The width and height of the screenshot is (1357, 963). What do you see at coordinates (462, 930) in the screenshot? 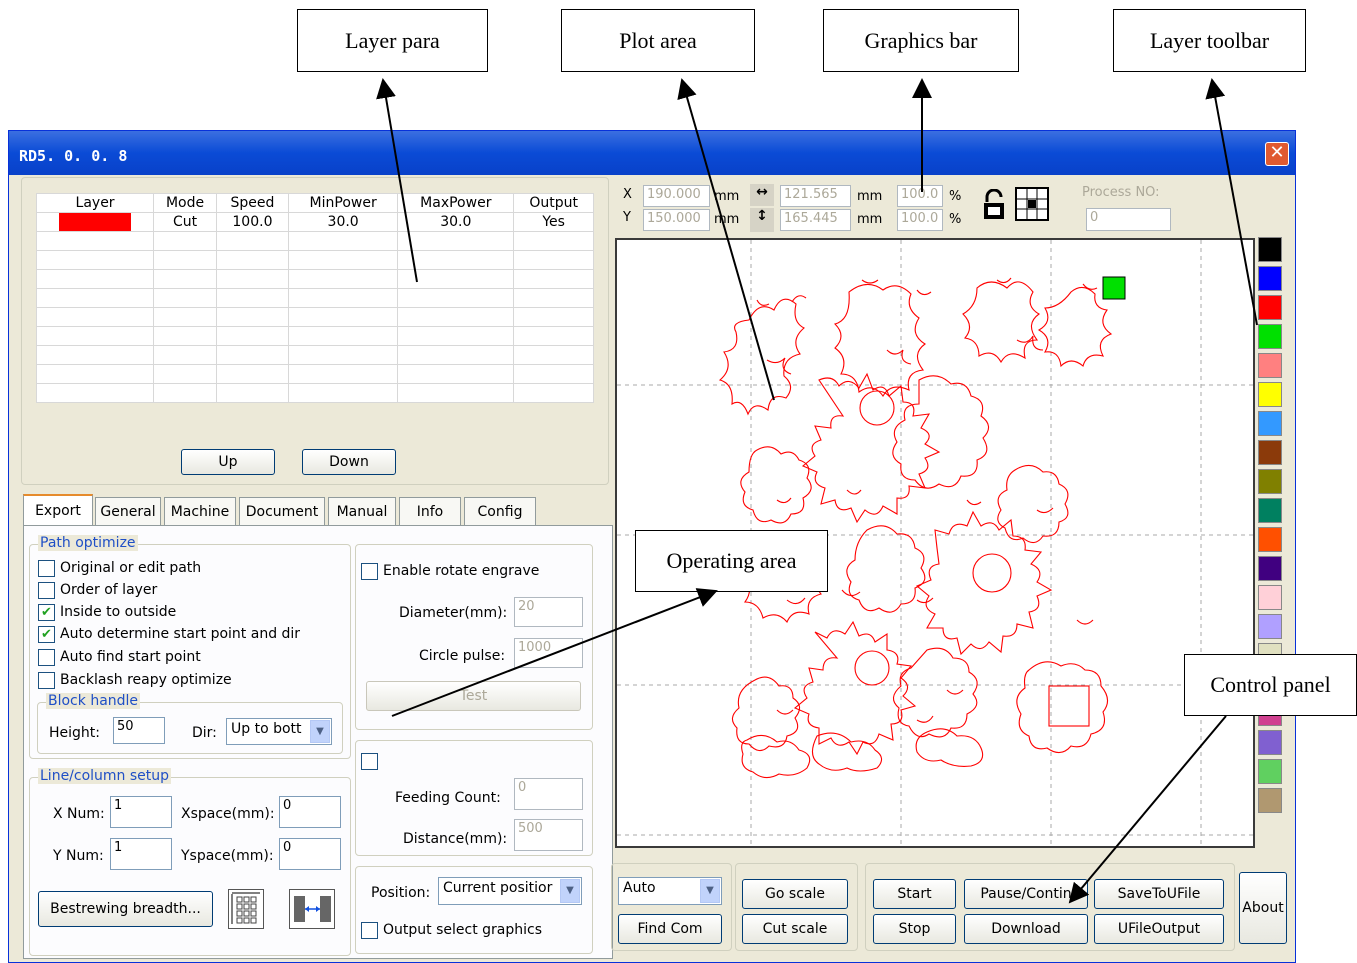
I see `output-select-label: Output select graphics` at bounding box center [462, 930].